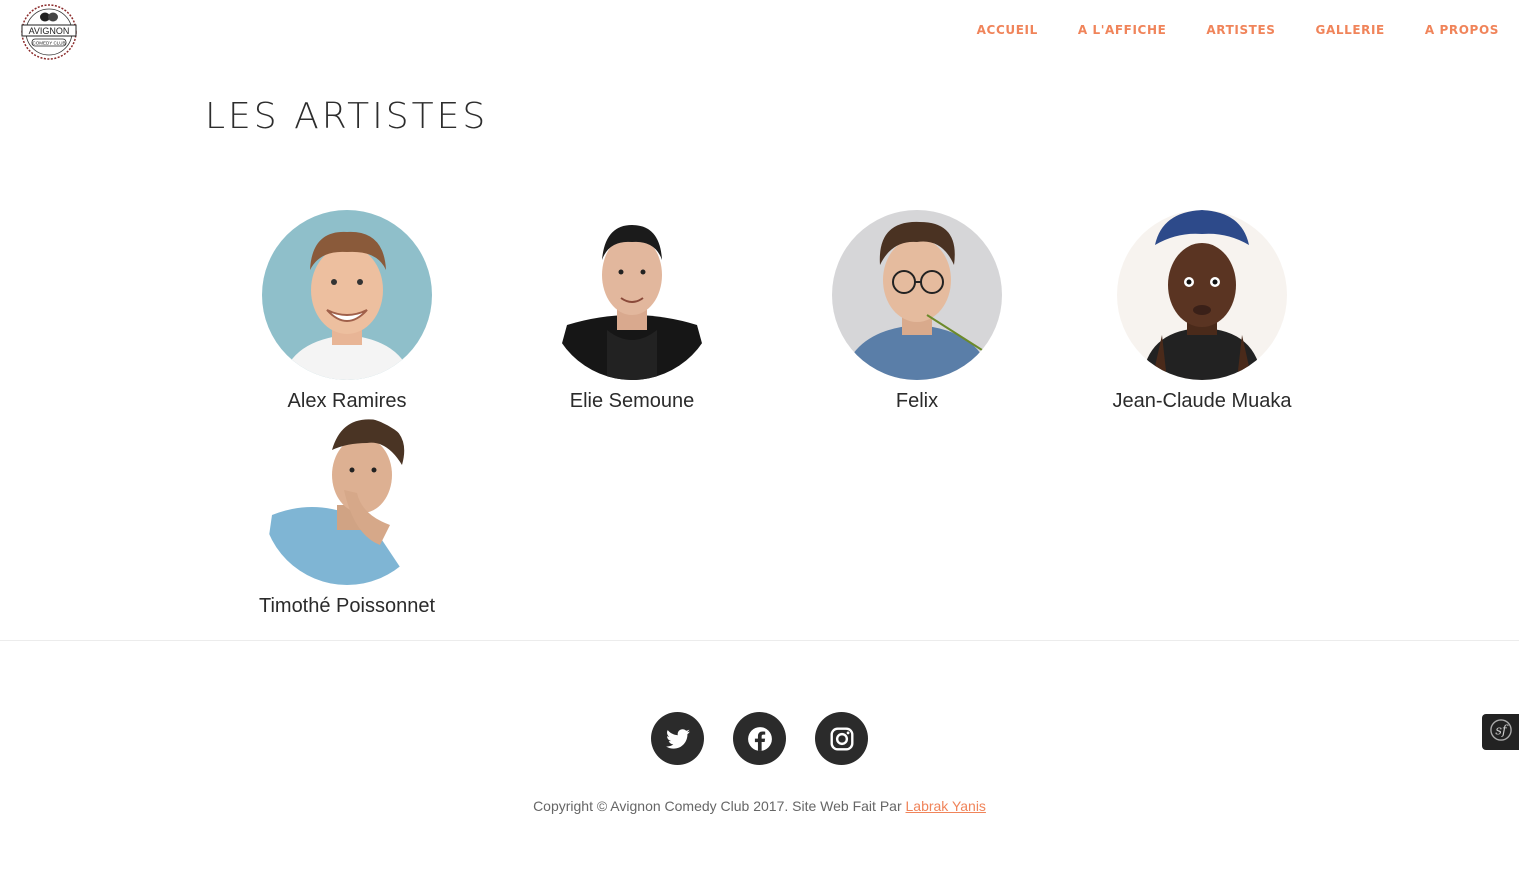 The width and height of the screenshot is (1519, 881). What do you see at coordinates (1350, 30) in the screenshot?
I see `nav-gallerie: GALLERIE` at bounding box center [1350, 30].